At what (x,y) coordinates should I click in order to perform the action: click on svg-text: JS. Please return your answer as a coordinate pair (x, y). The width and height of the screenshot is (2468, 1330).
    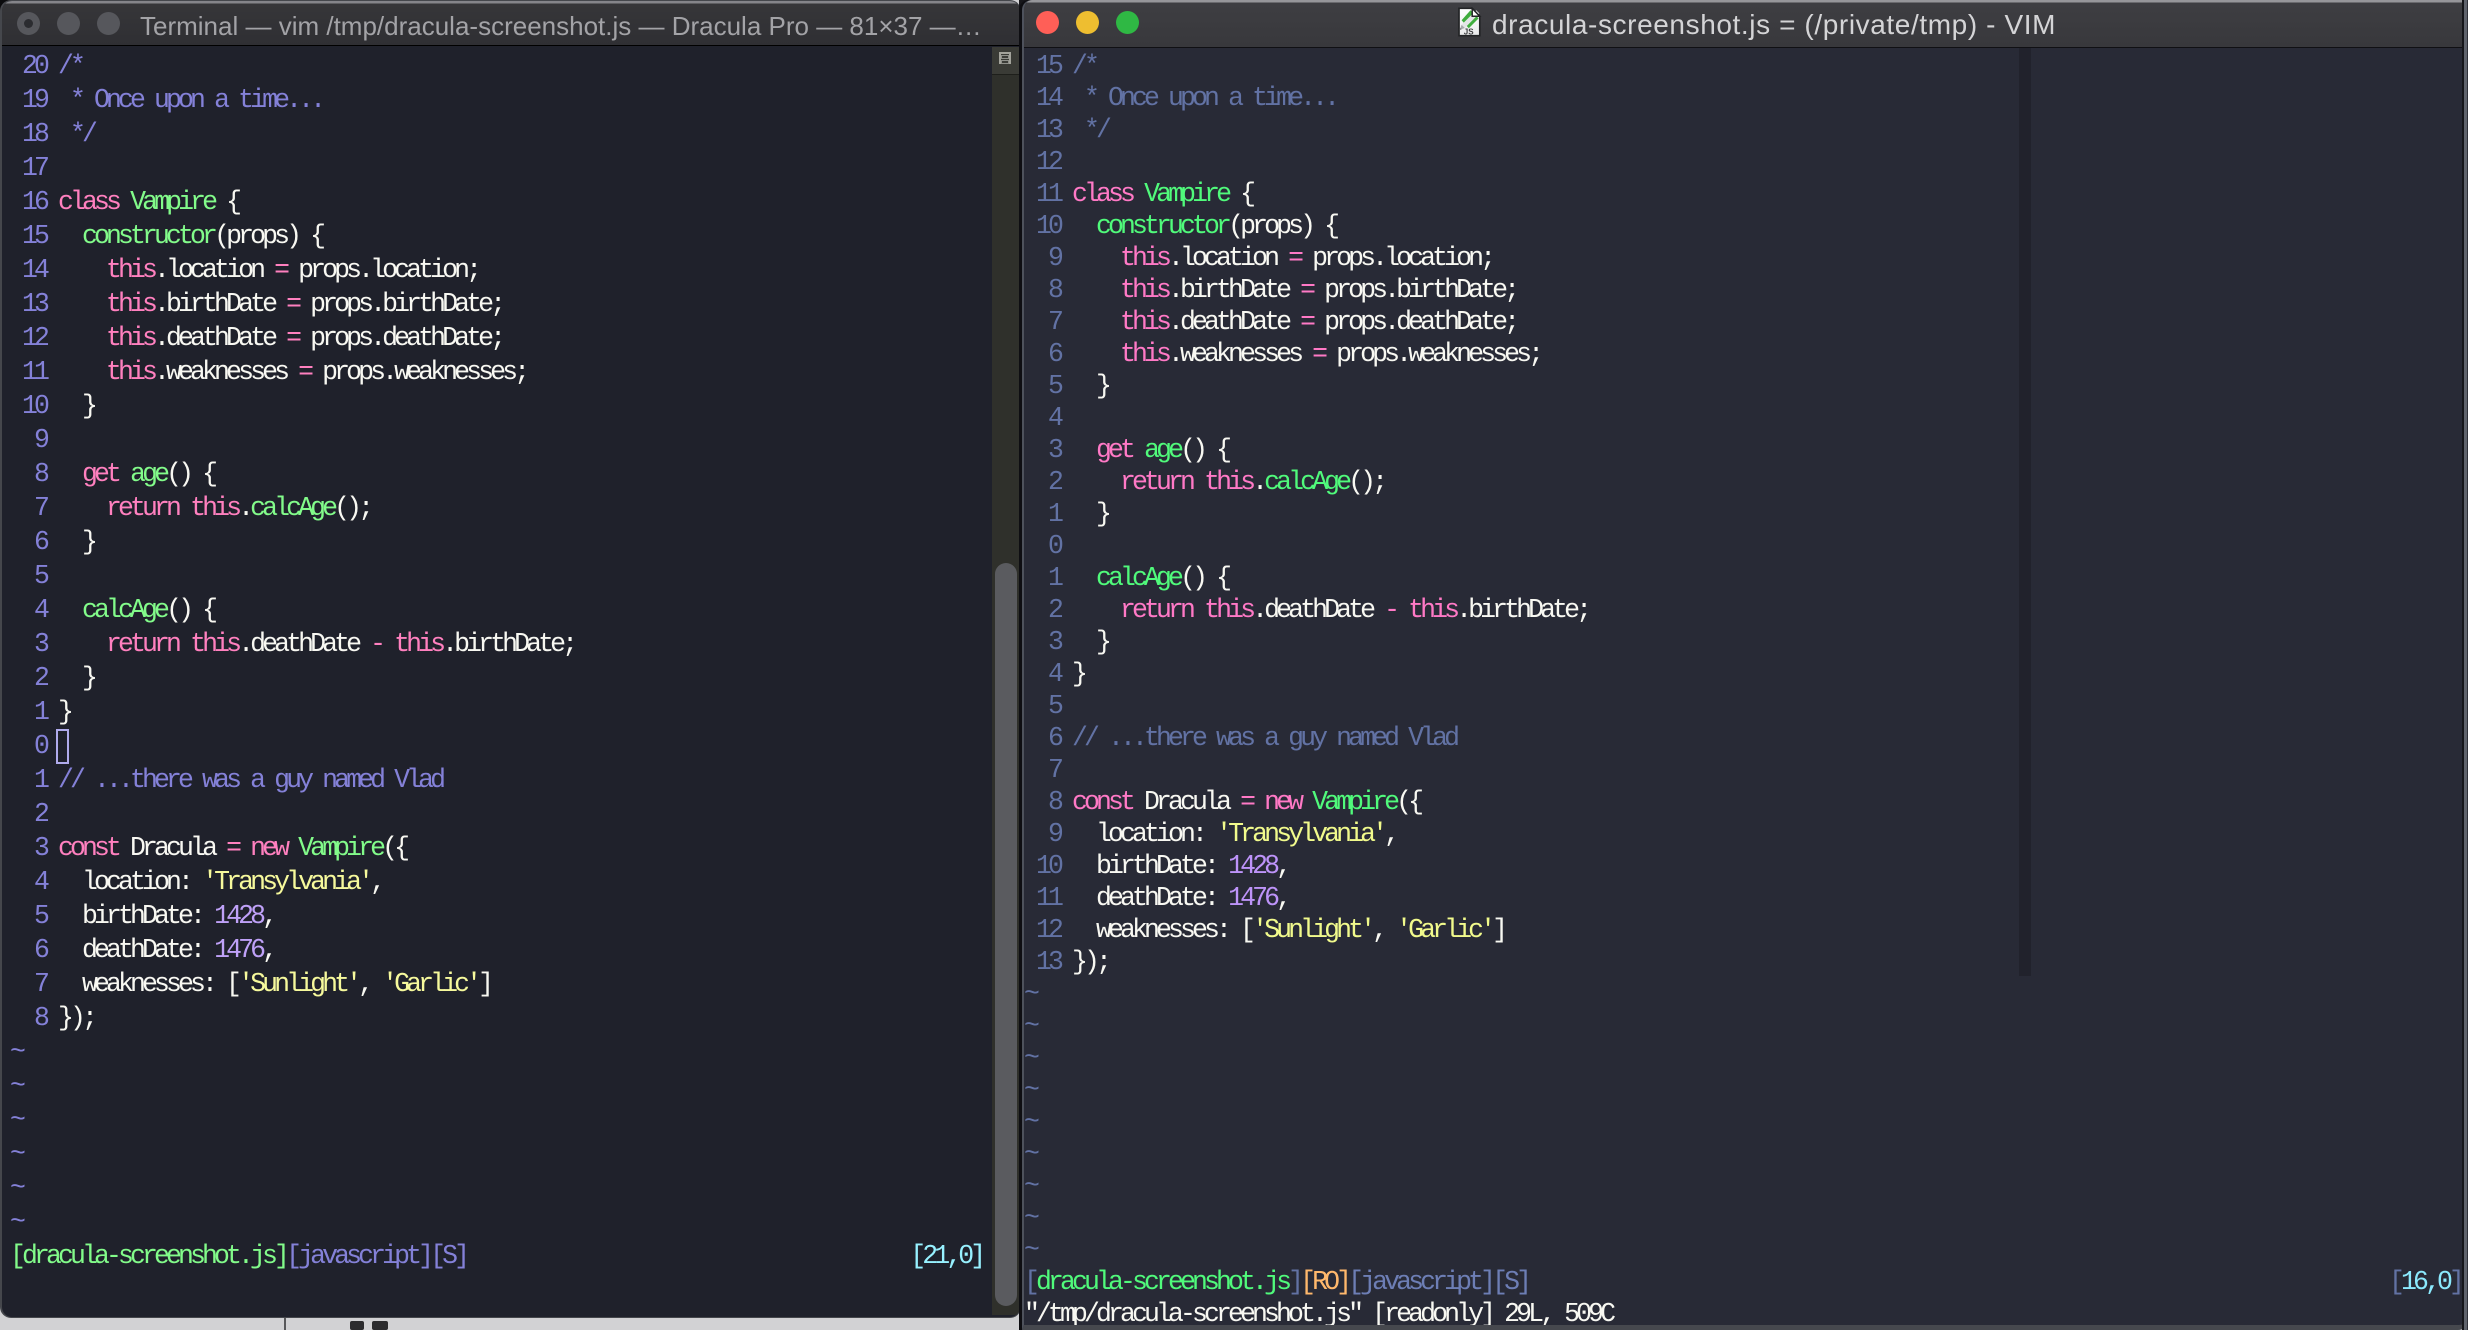
    Looking at the image, I should click on (1469, 32).